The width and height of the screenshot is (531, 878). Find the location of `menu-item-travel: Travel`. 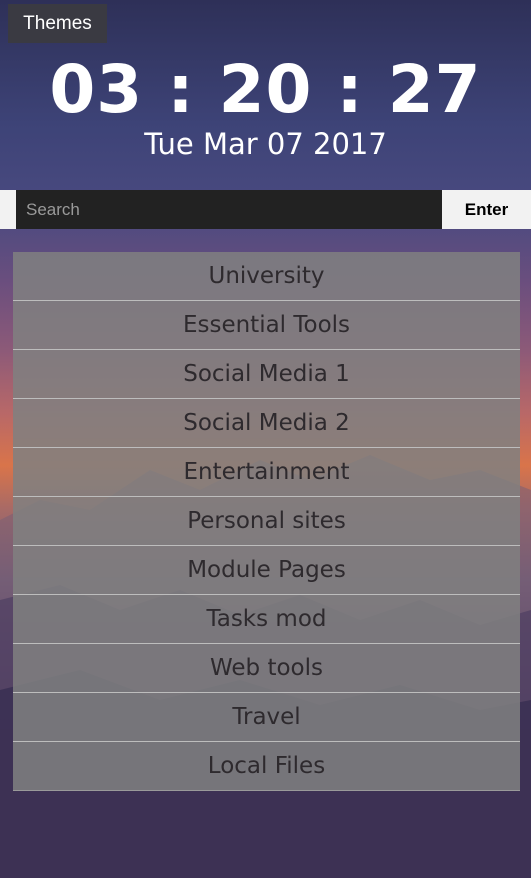

menu-item-travel: Travel is located at coordinates (266, 717).